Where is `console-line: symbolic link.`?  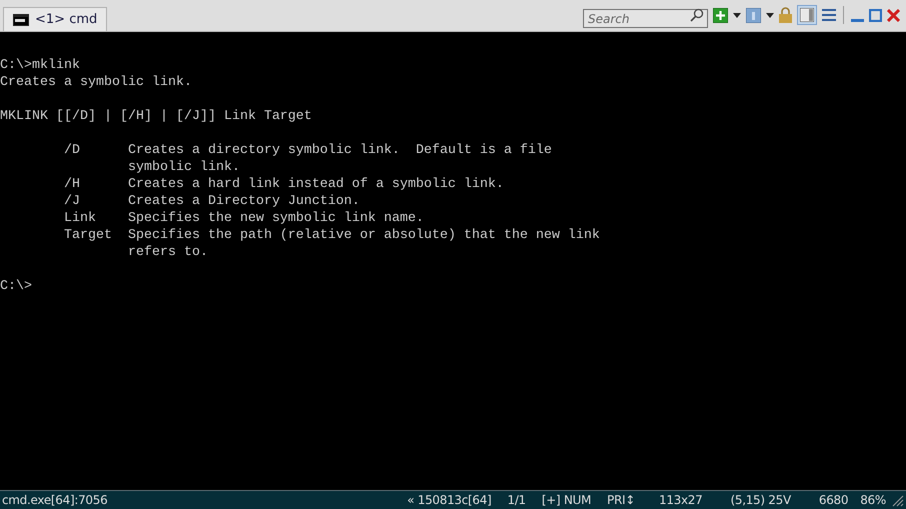
console-line: symbolic link. is located at coordinates (183, 167).